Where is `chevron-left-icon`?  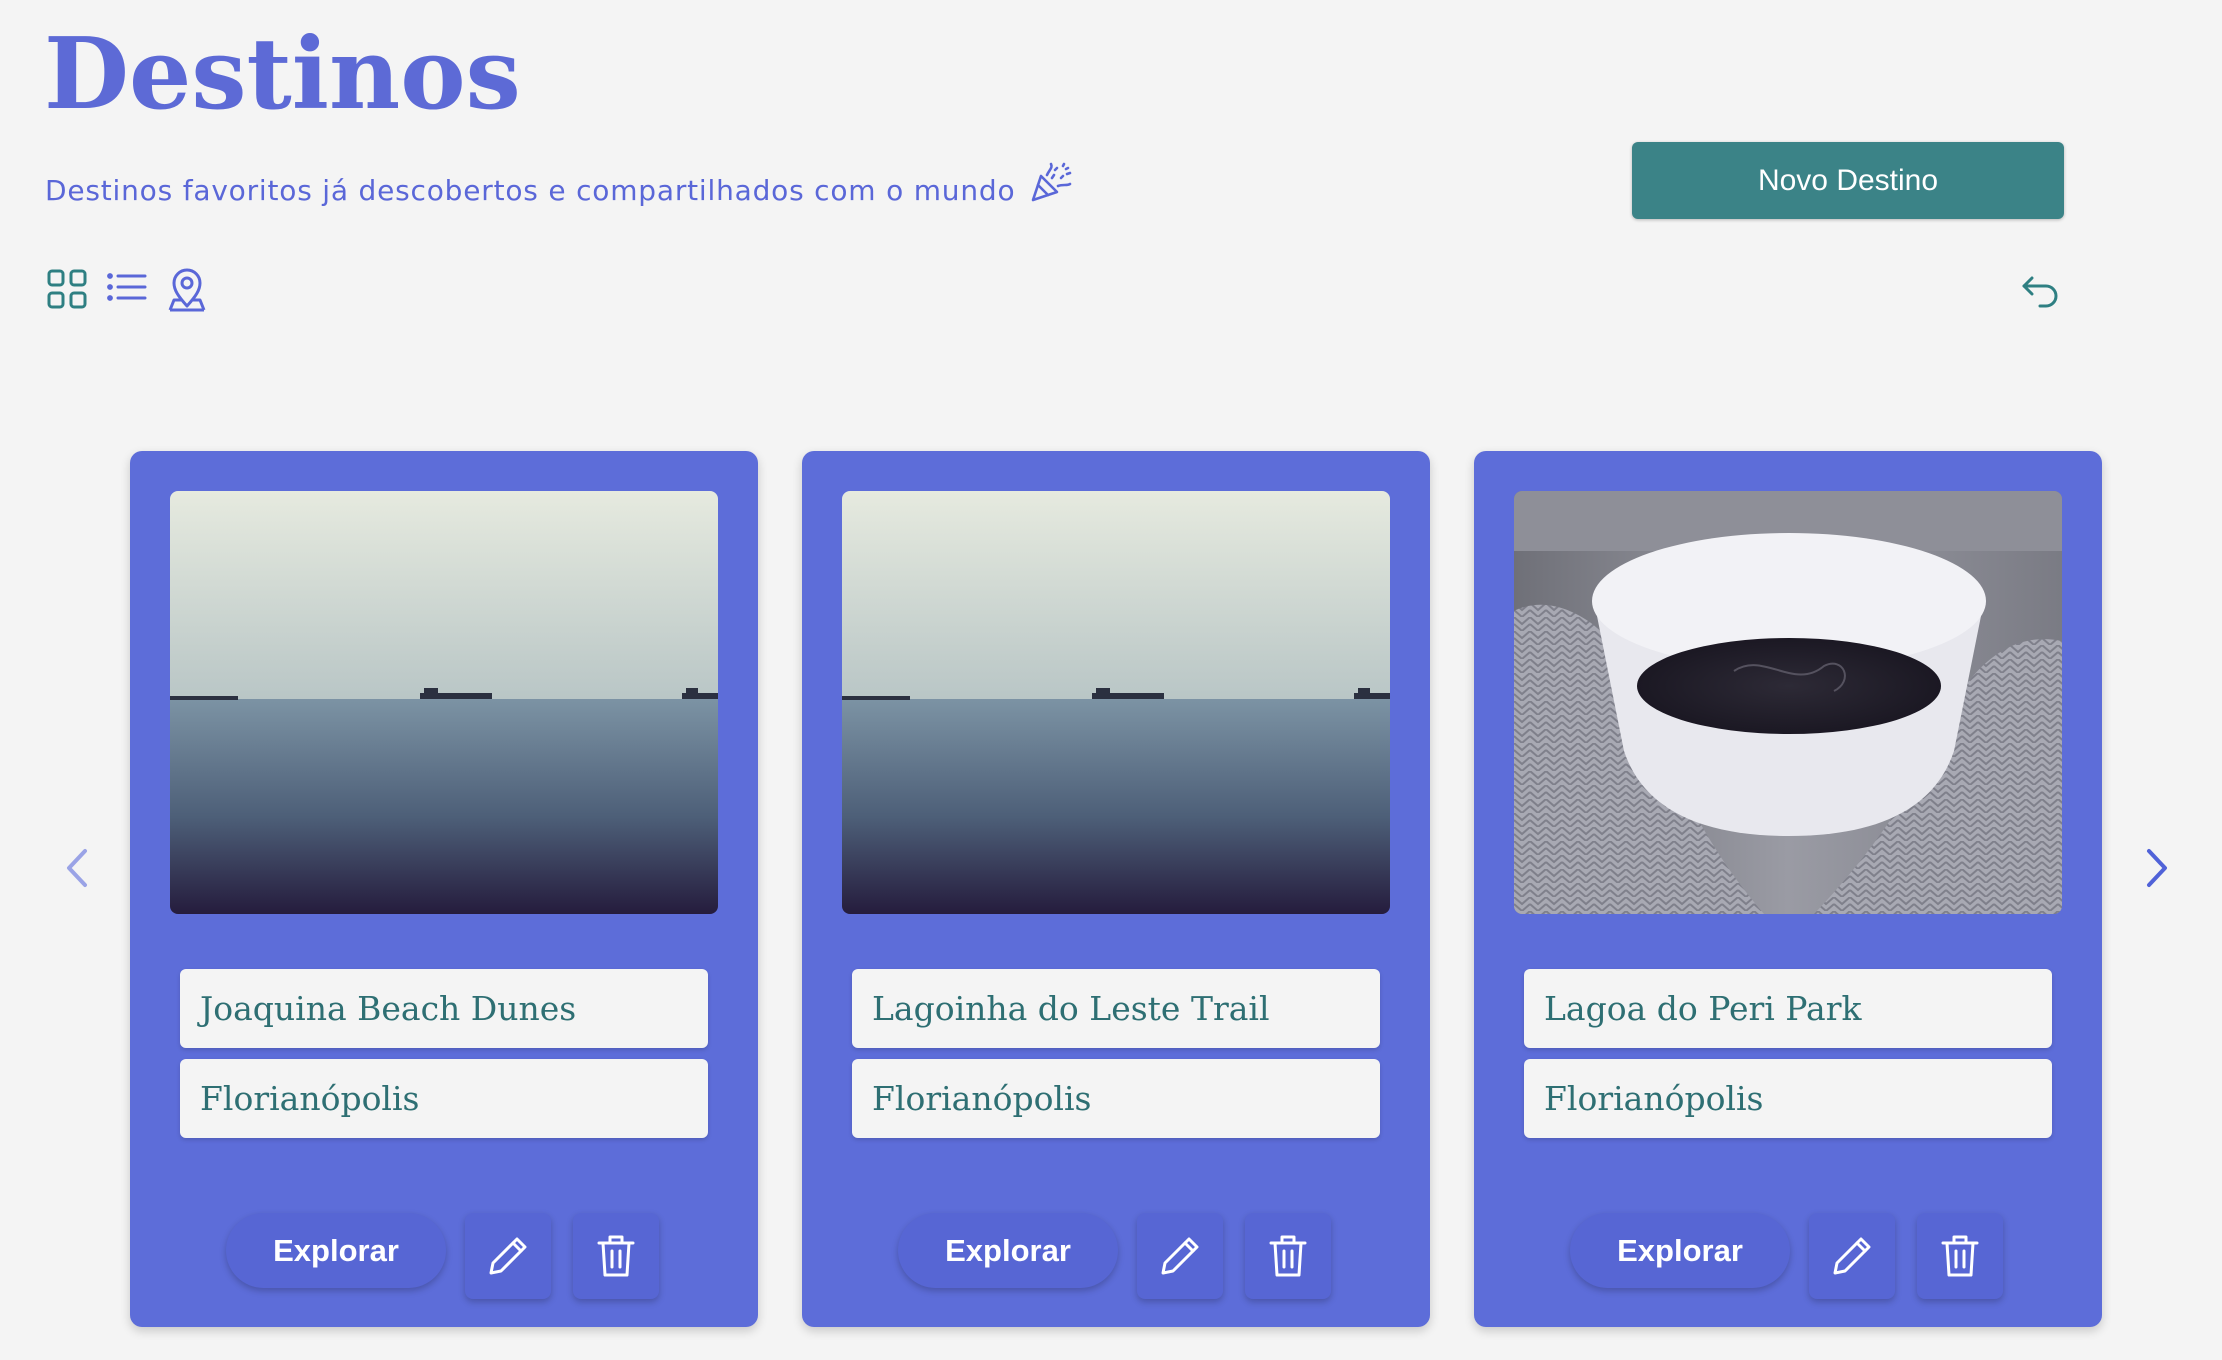
chevron-left-icon is located at coordinates (78, 868).